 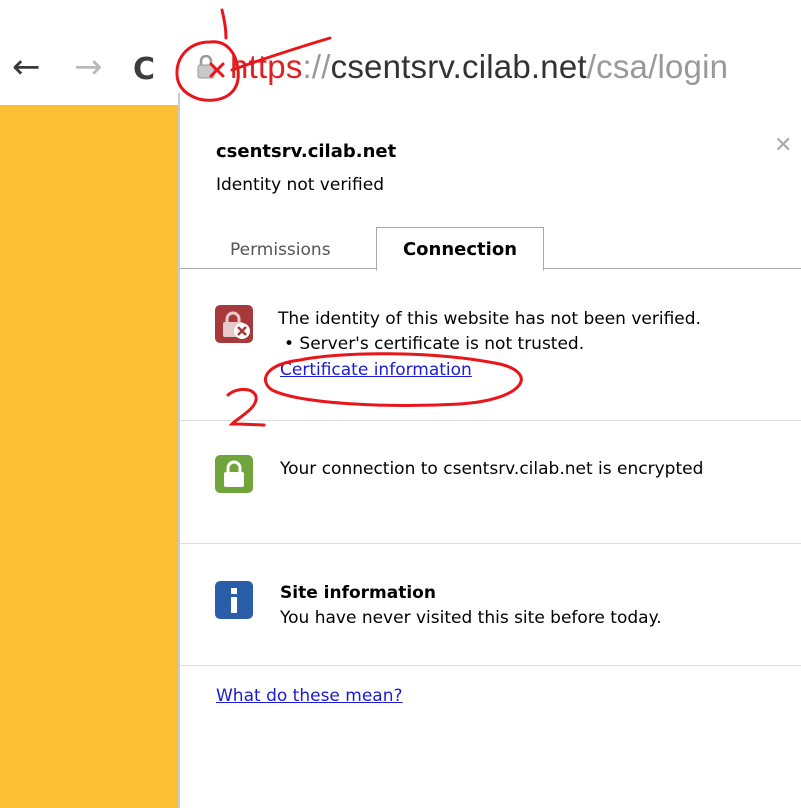 What do you see at coordinates (657, 66) in the screenshot?
I see `url-path: /csa/login` at bounding box center [657, 66].